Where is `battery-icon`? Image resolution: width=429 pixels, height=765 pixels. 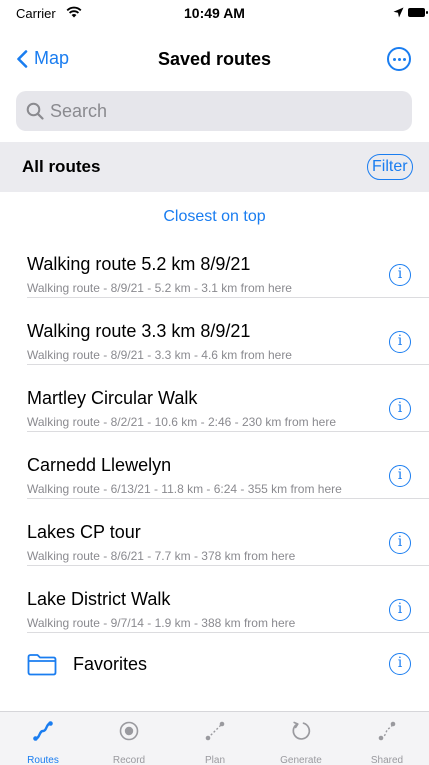
battery-icon is located at coordinates (418, 12).